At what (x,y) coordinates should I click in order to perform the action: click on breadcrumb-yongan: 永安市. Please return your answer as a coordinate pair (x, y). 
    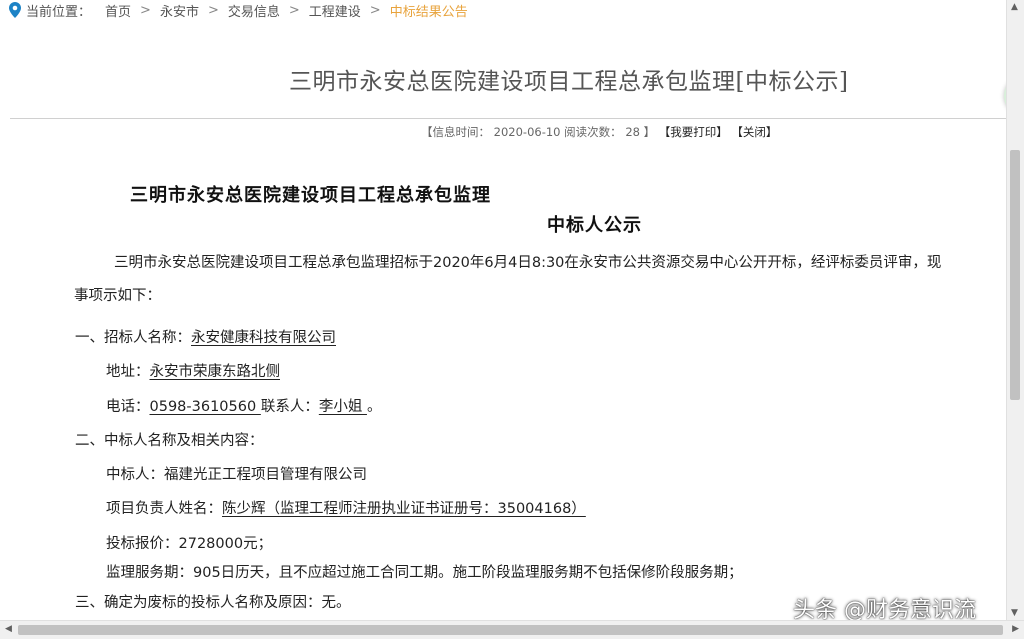
    Looking at the image, I should click on (179, 10).